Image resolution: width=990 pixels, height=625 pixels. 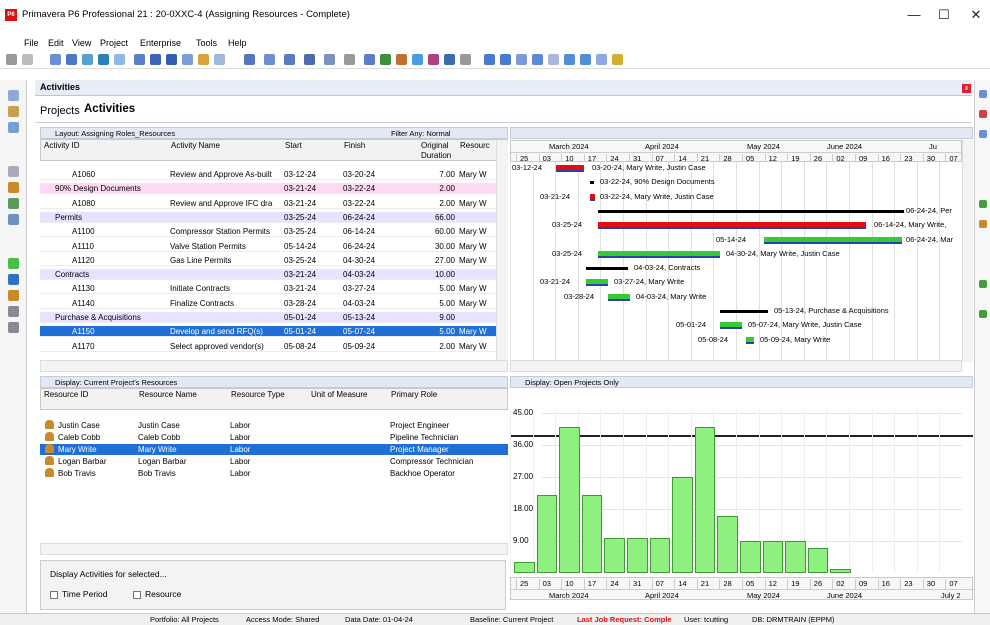 What do you see at coordinates (55, 59) in the screenshot?
I see `columns-icon` at bounding box center [55, 59].